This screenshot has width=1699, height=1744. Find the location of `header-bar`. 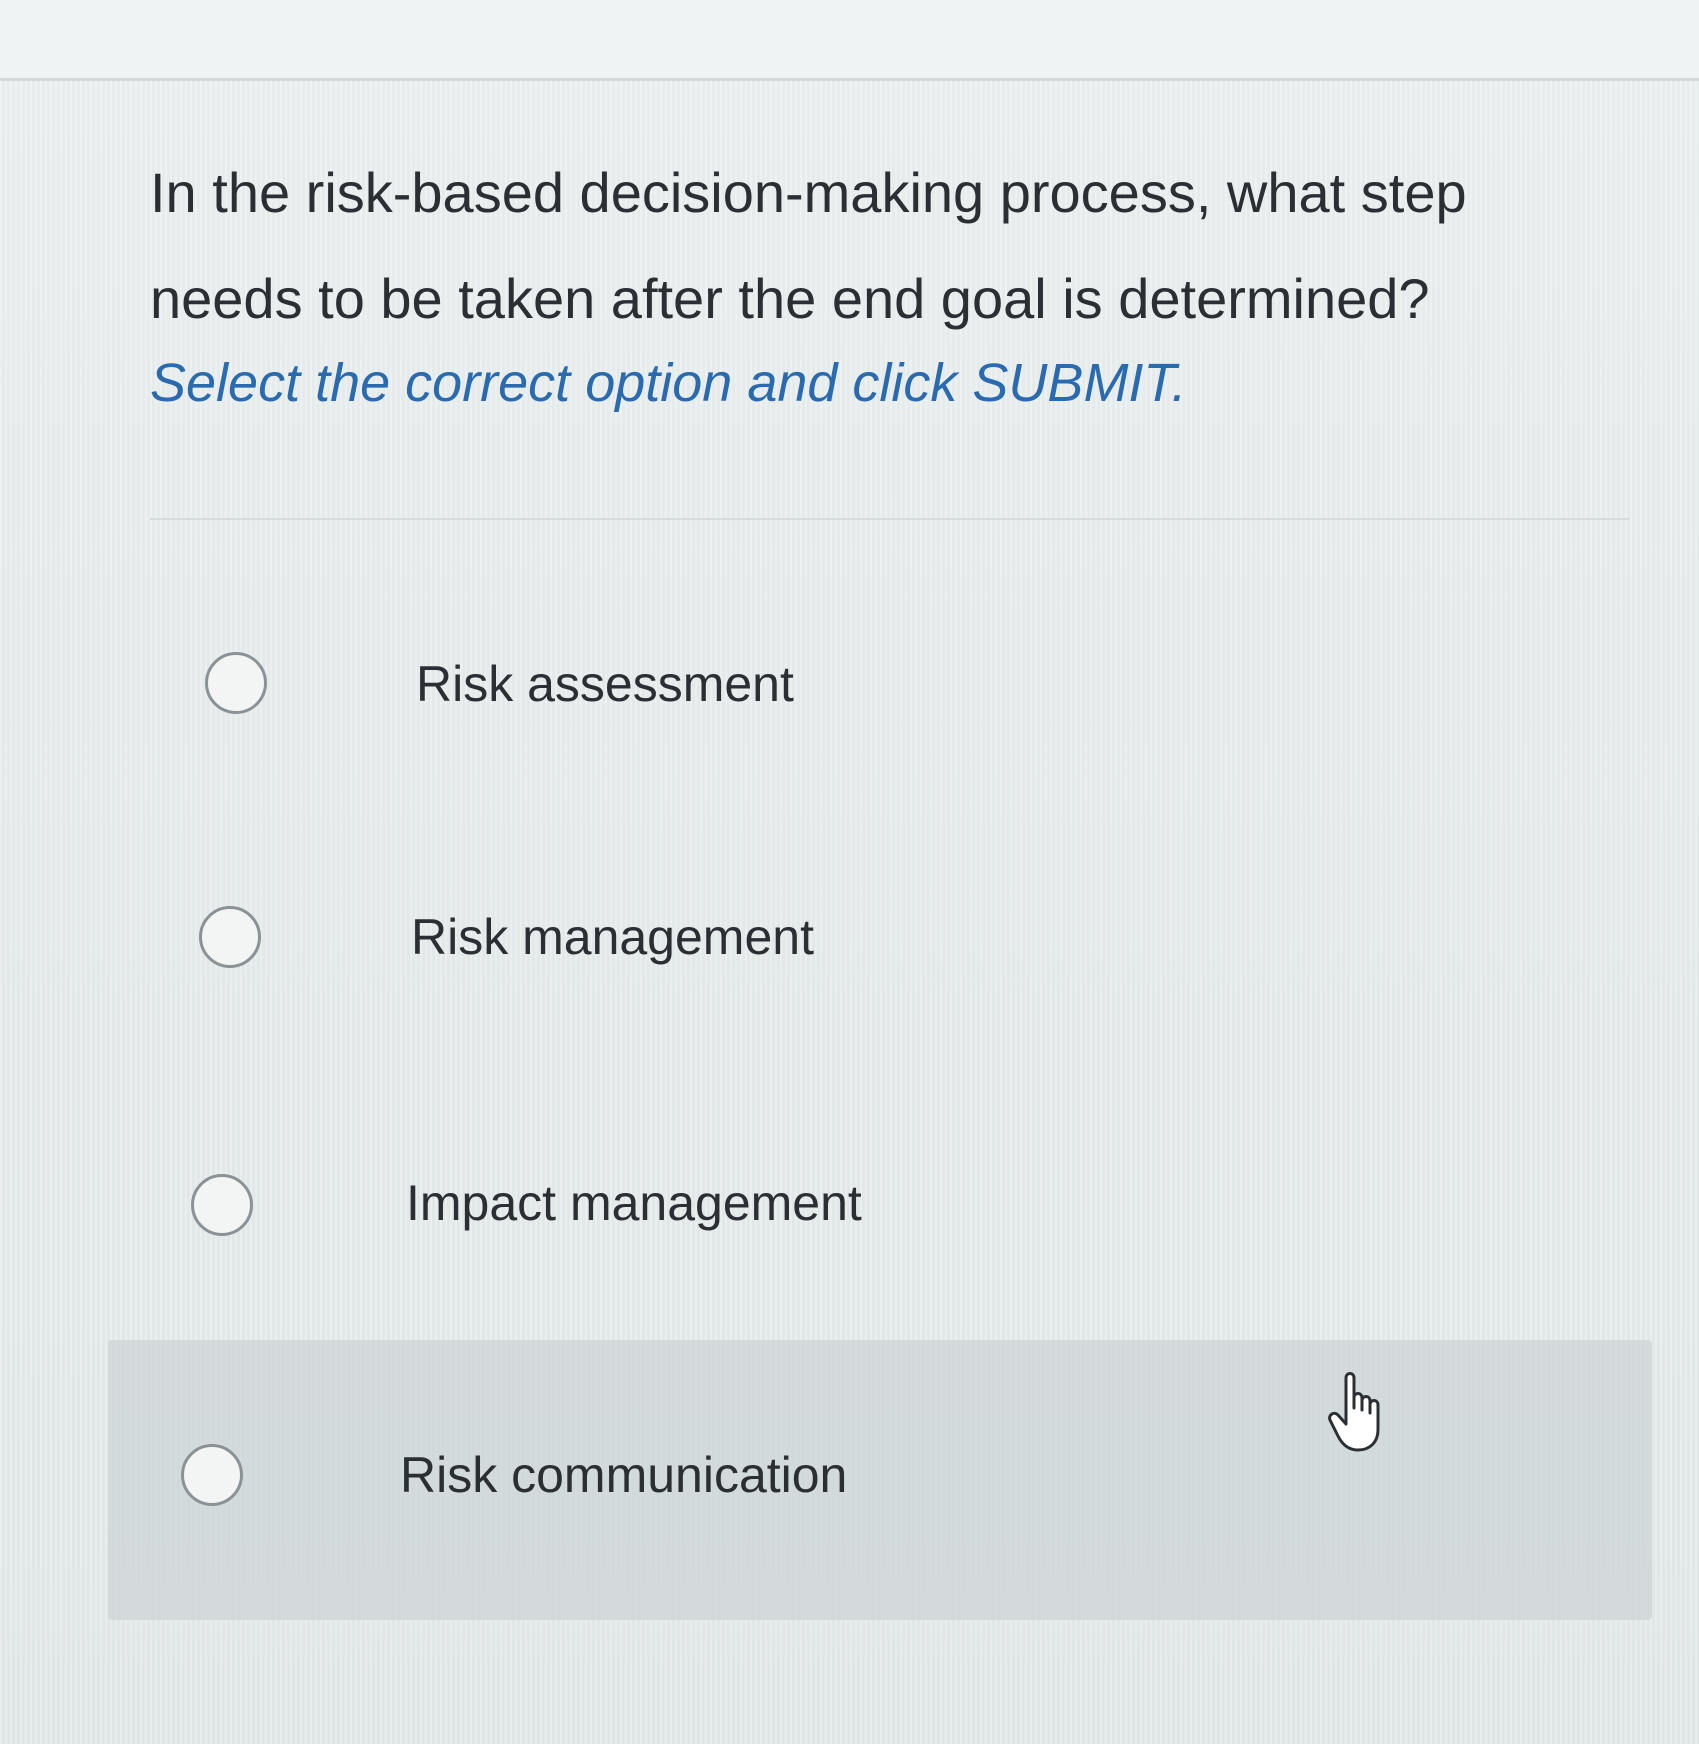

header-bar is located at coordinates (849, 40).